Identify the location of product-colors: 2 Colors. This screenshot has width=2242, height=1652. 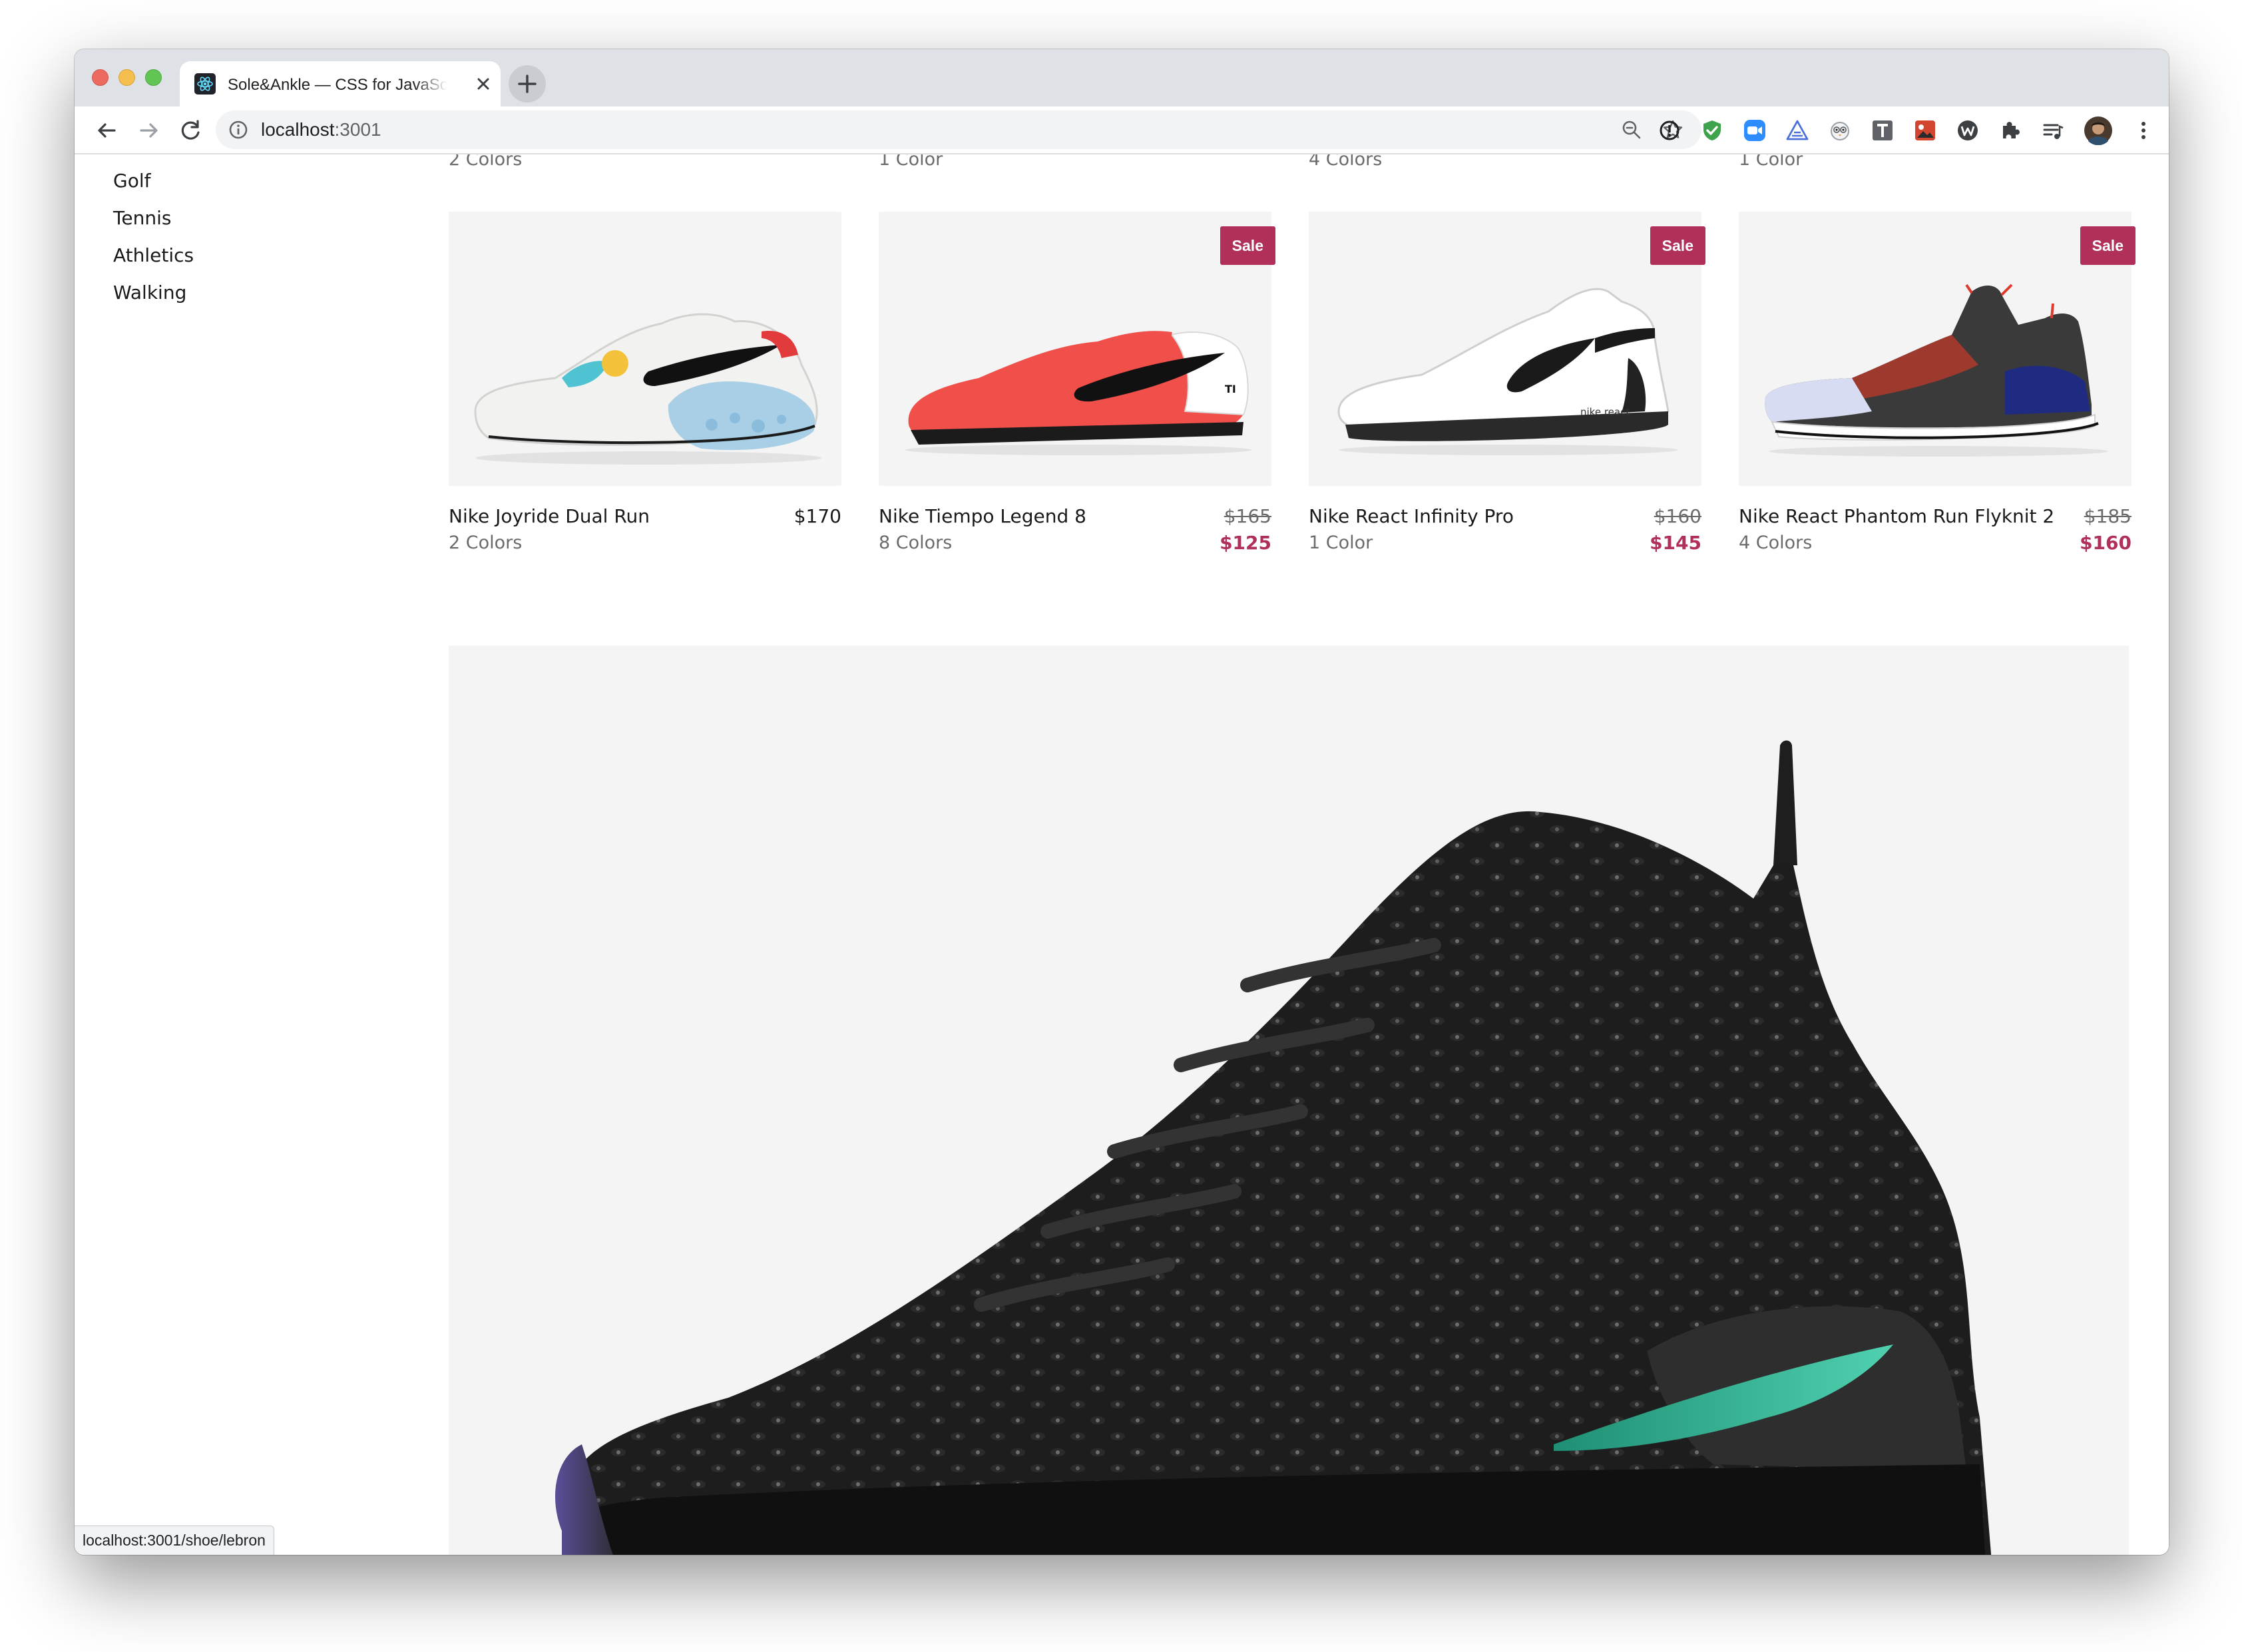
(486, 542).